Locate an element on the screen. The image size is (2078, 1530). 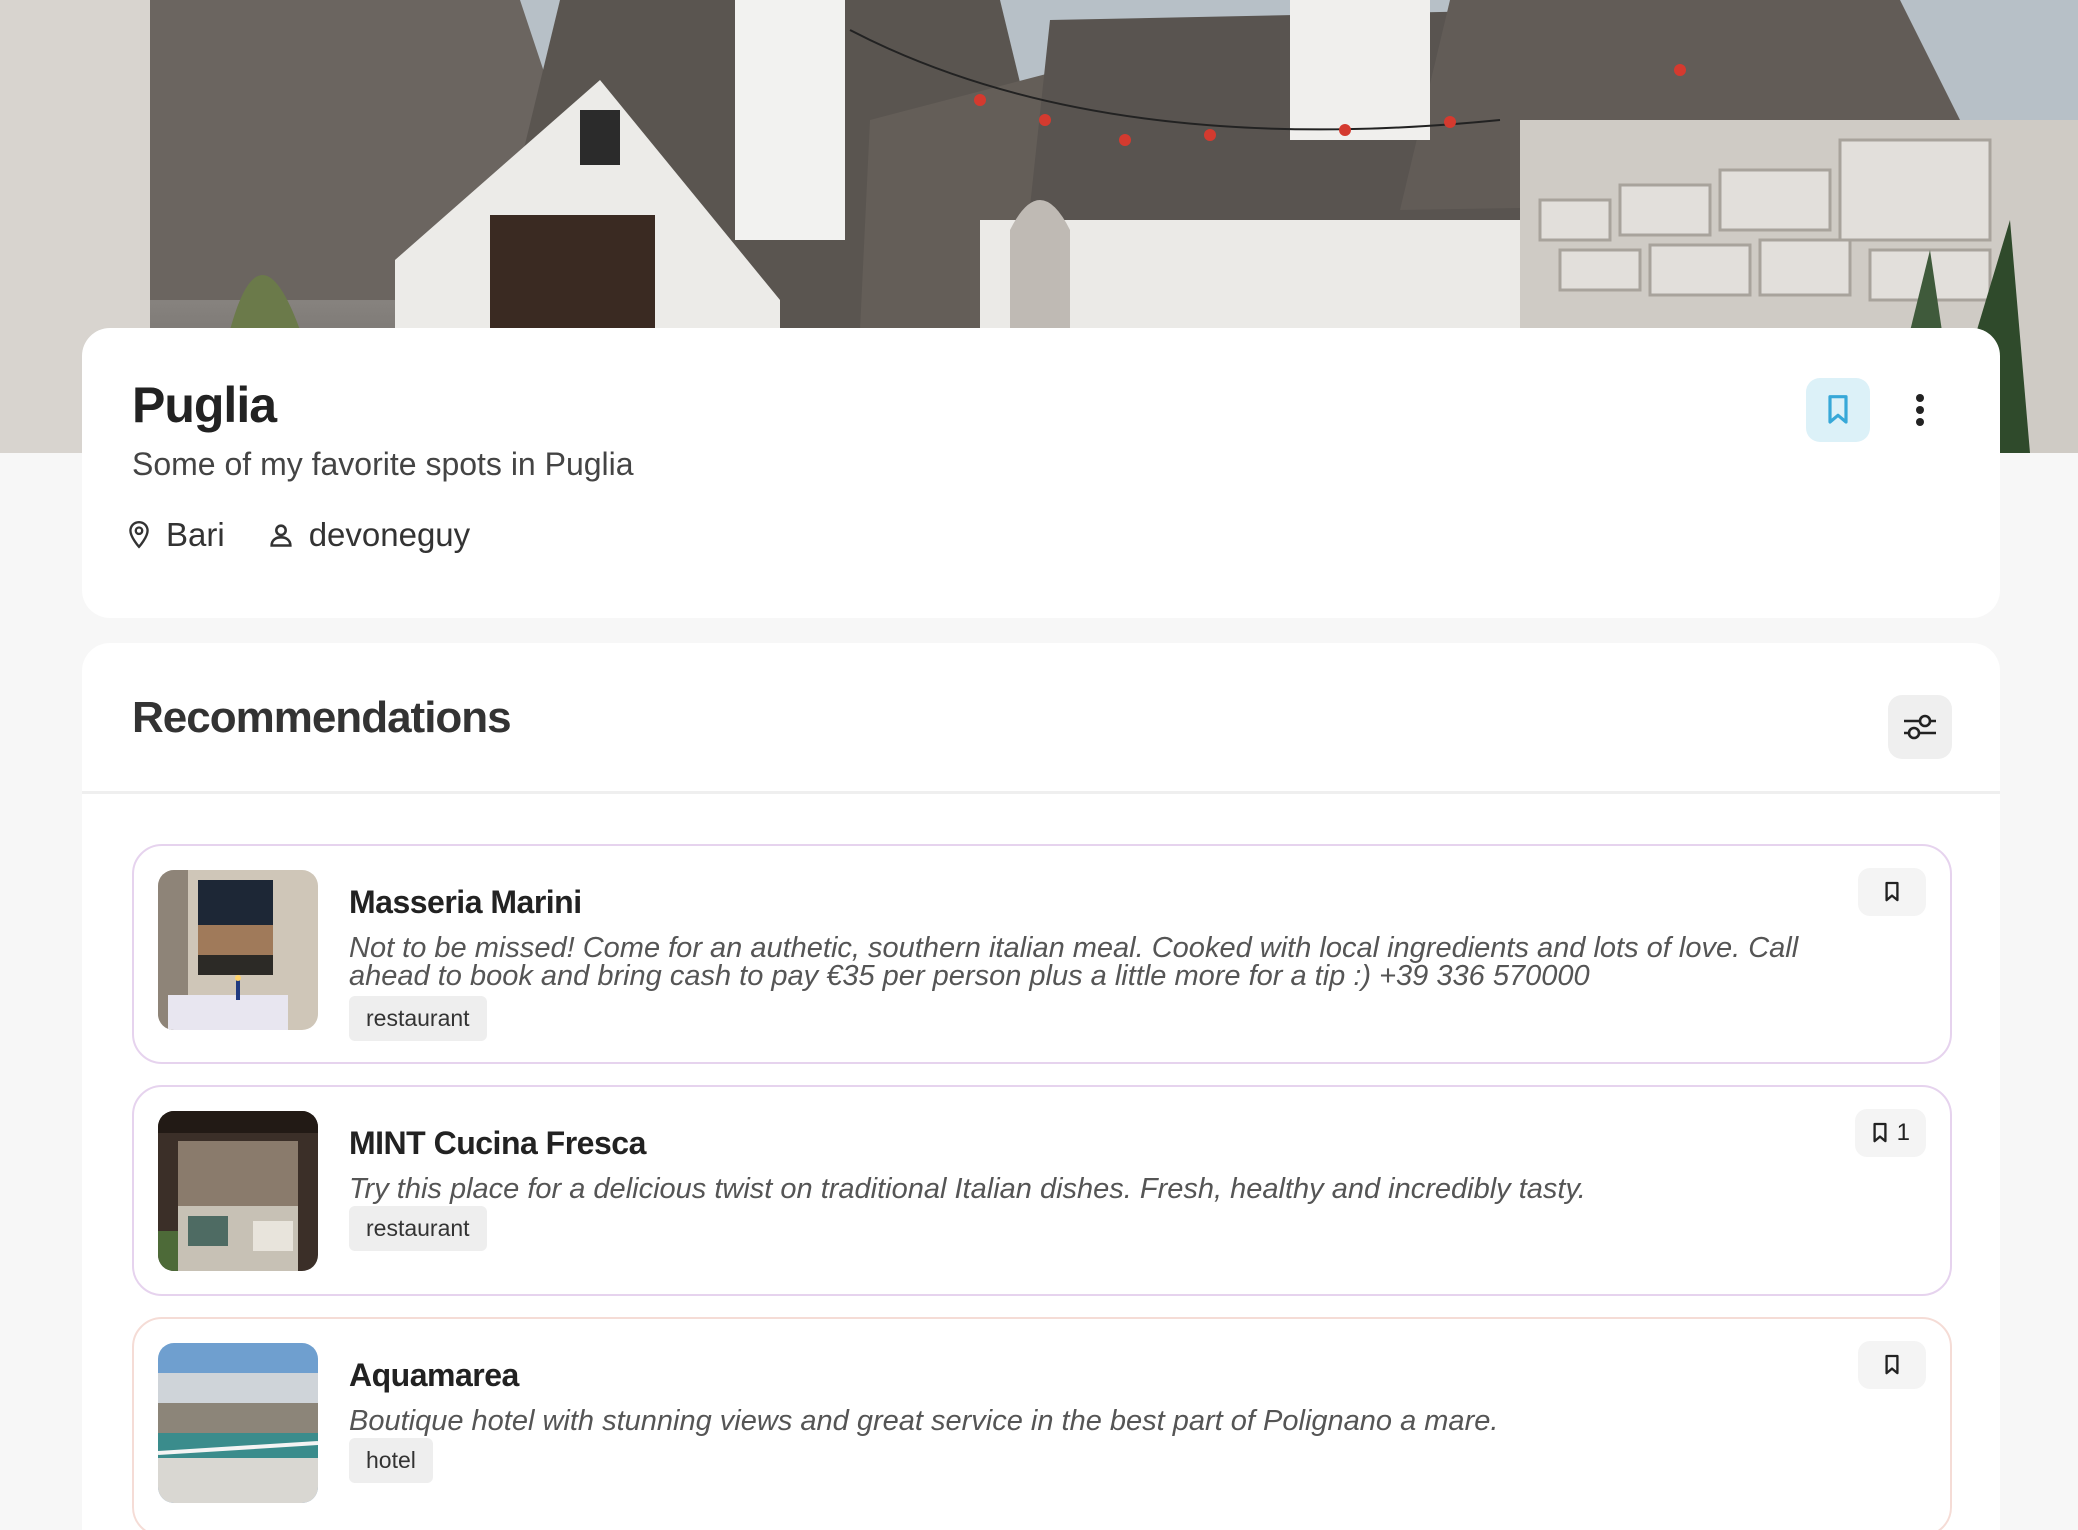
more-vertical-icon is located at coordinates (1920, 410).